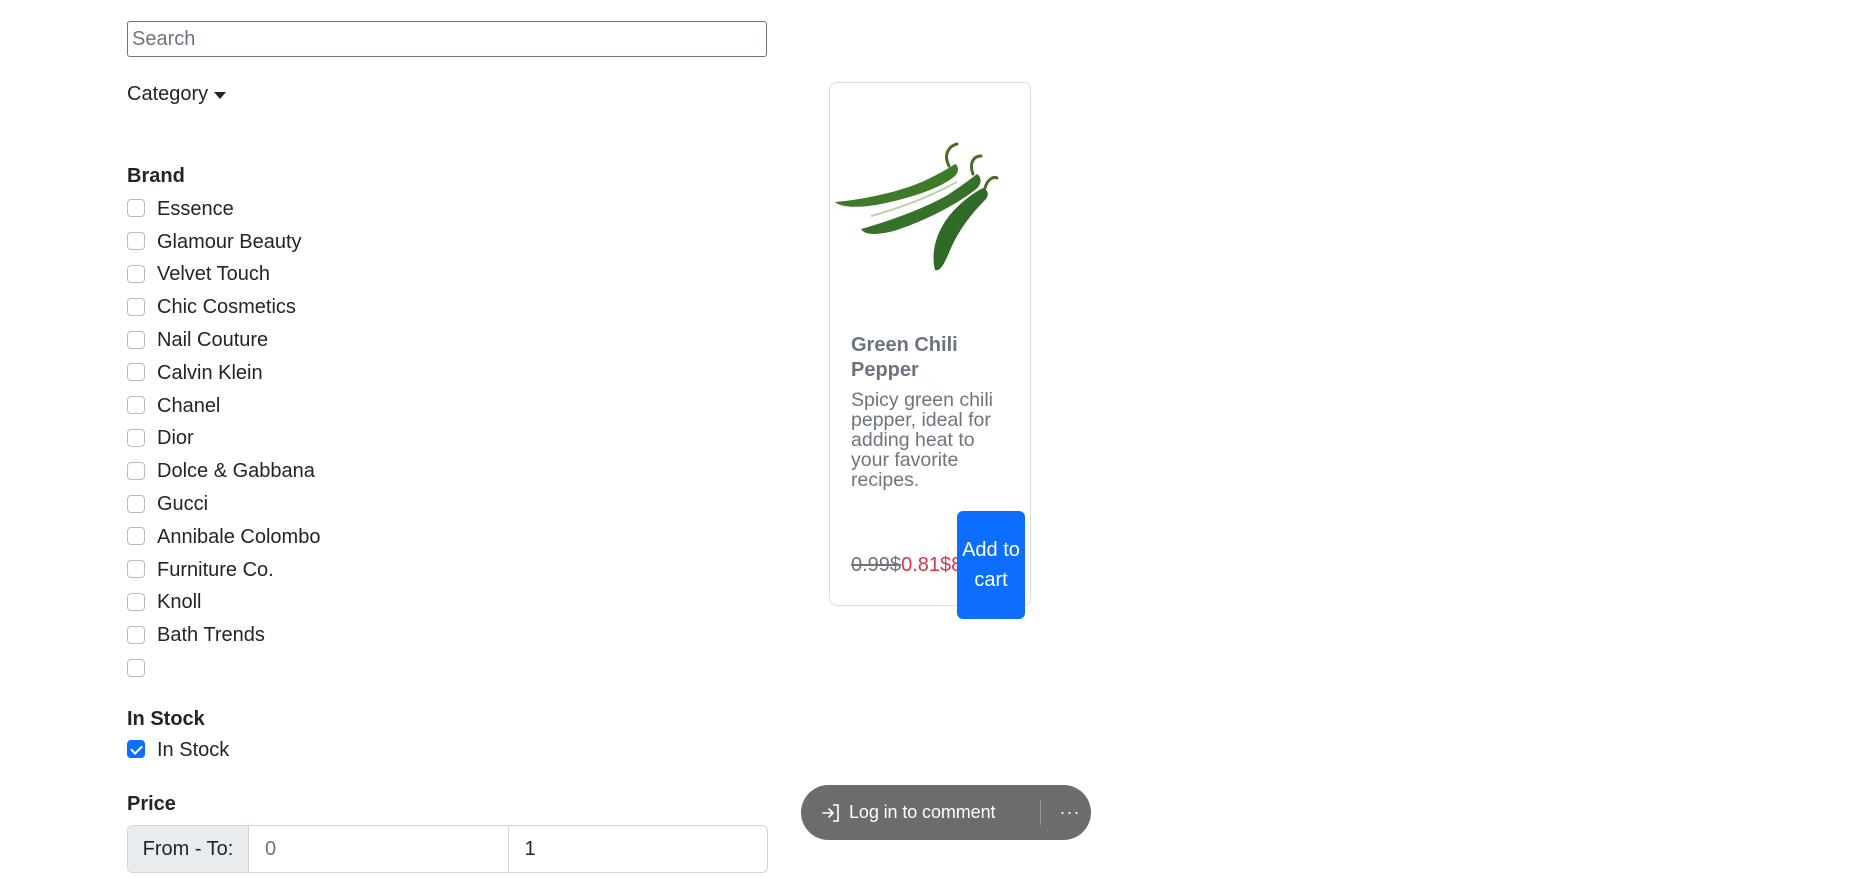 Image resolution: width=1854 pixels, height=878 pixels. I want to click on brand-label: Chanel, so click(189, 405).